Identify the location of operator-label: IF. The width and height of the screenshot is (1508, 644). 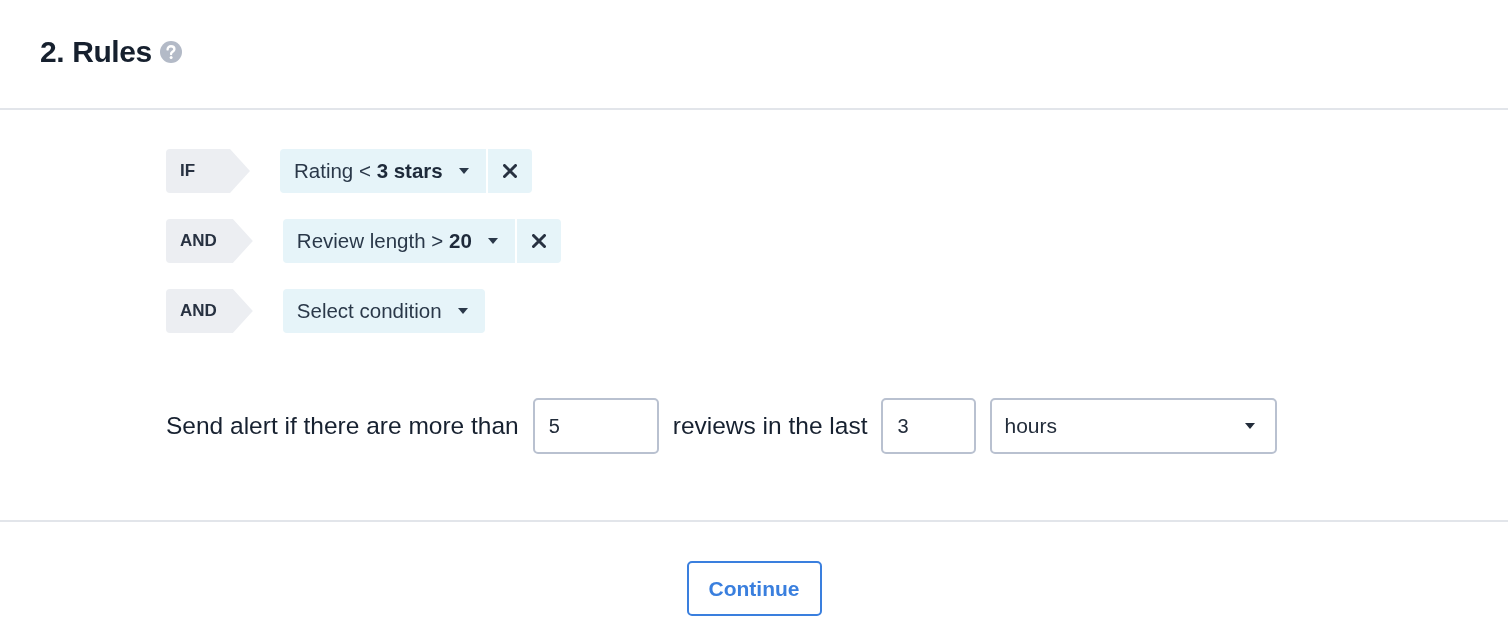
(208, 171).